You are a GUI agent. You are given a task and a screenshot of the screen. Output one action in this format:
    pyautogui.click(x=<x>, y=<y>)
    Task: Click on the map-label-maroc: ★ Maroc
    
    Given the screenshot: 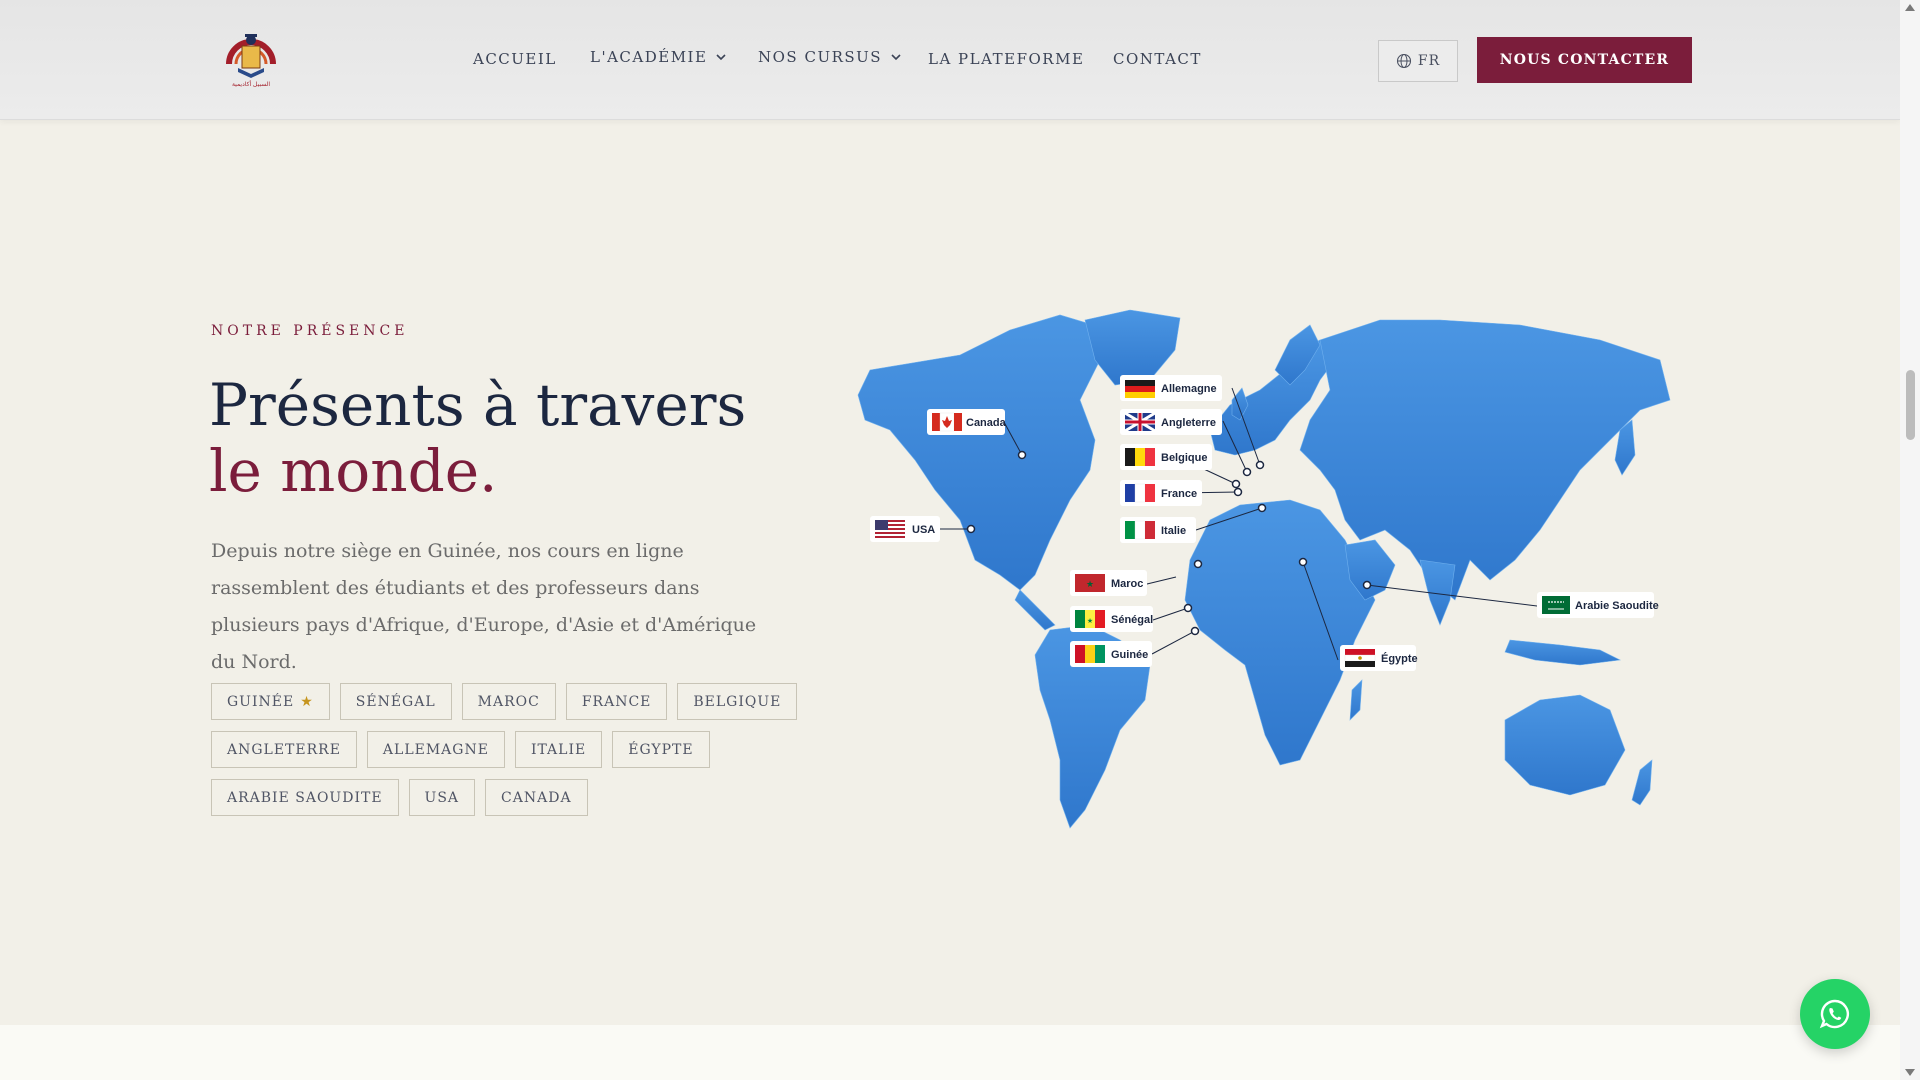 What is the action you would take?
    pyautogui.click(x=1108, y=583)
    